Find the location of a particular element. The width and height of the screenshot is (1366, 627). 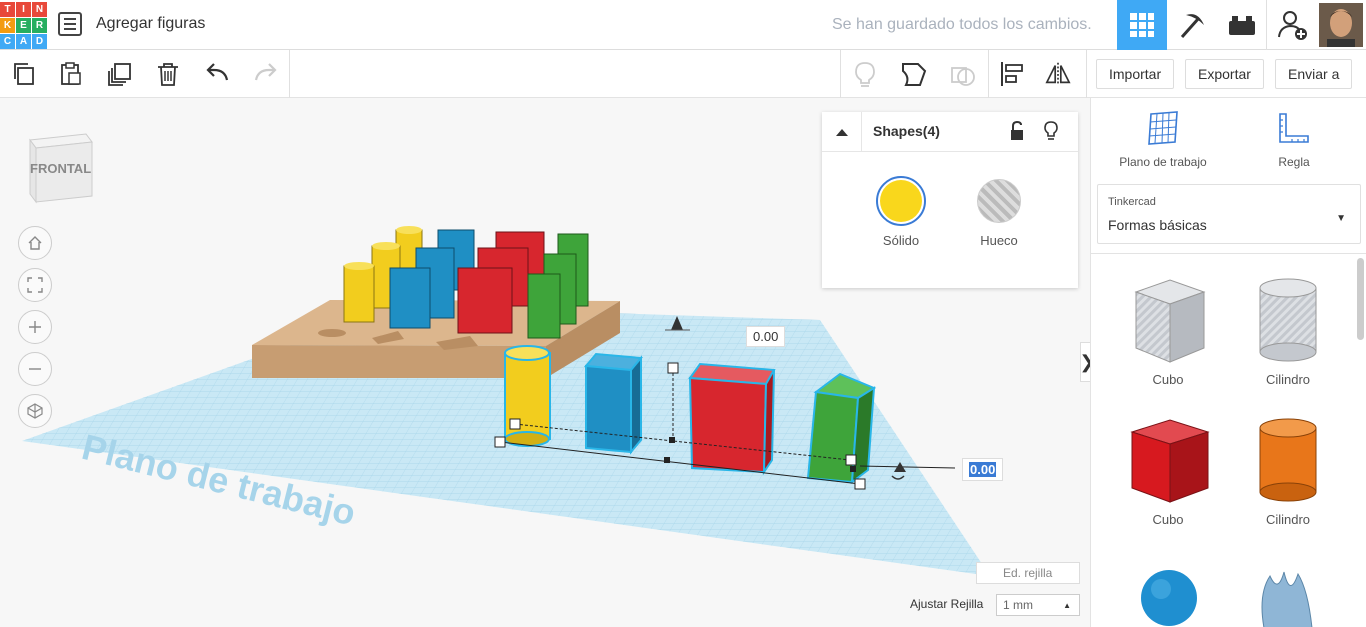

height-handle is located at coordinates (673, 368).